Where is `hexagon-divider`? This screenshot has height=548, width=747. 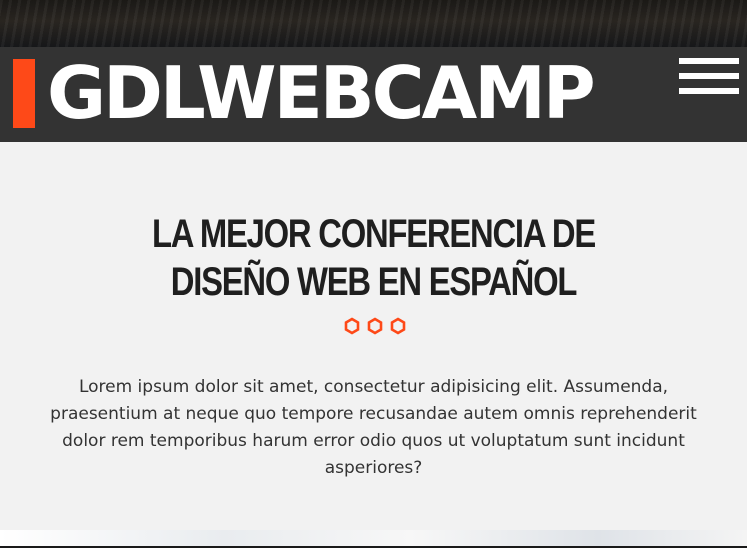
hexagon-divider is located at coordinates (375, 327).